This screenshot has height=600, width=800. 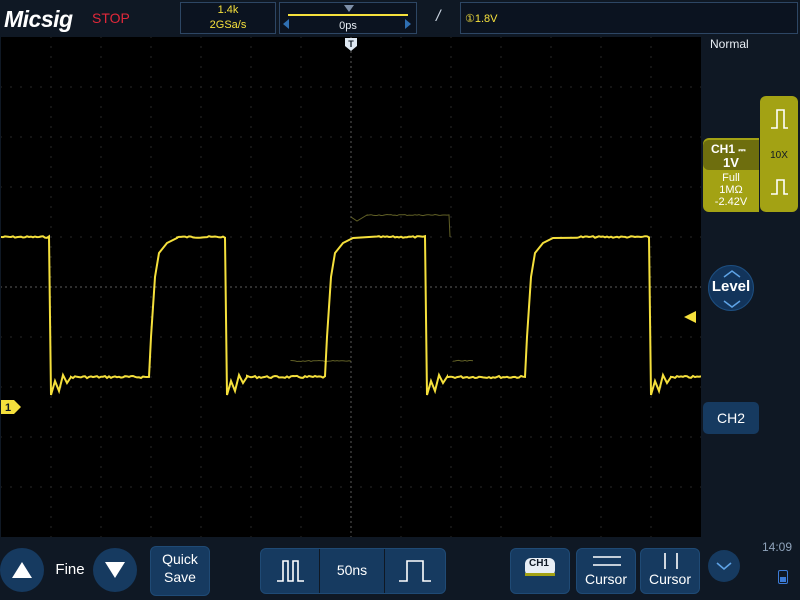 What do you see at coordinates (690, 317) in the screenshot?
I see `trigger-level-marker` at bounding box center [690, 317].